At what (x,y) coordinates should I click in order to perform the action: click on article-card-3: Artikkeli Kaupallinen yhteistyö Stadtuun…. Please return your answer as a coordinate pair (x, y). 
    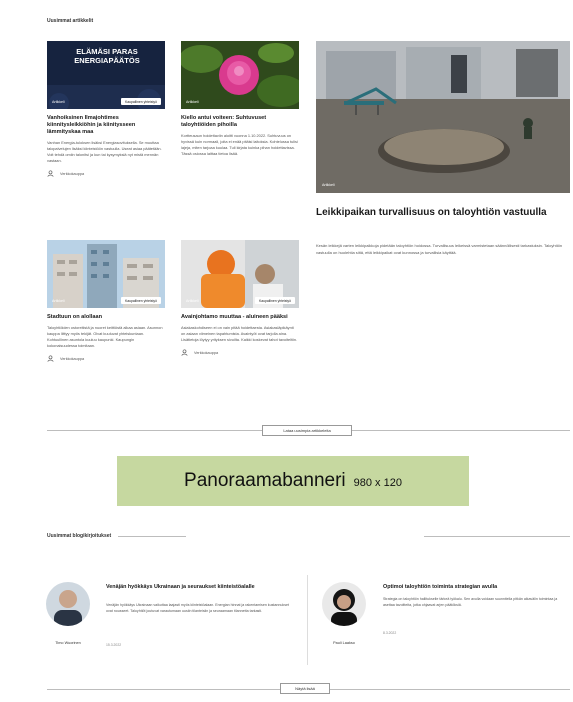
    Looking at the image, I should click on (106, 301).